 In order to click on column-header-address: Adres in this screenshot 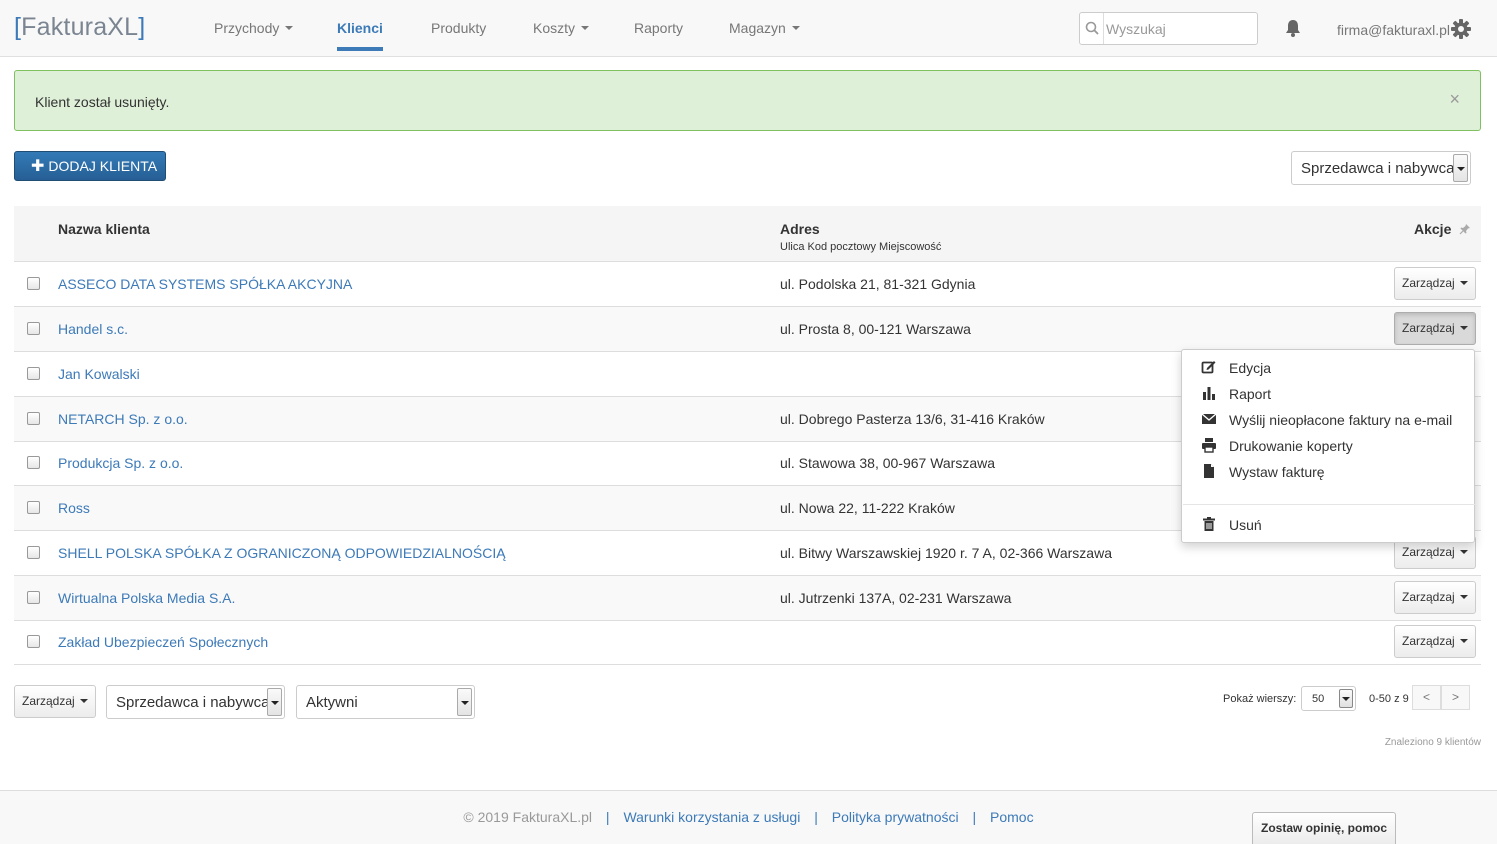, I will do `click(800, 229)`.